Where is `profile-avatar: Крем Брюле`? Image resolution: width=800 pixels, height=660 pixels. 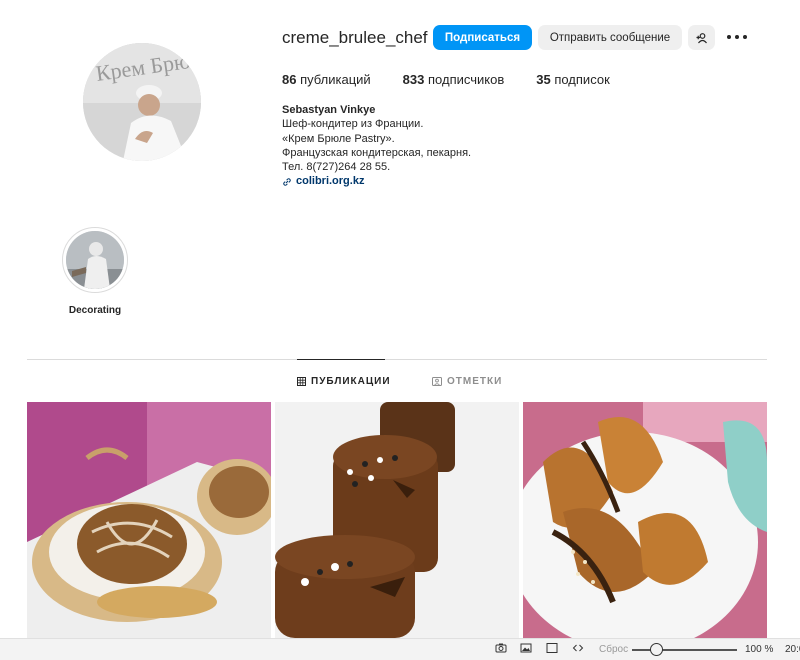 profile-avatar: Крем Брюле is located at coordinates (142, 102).